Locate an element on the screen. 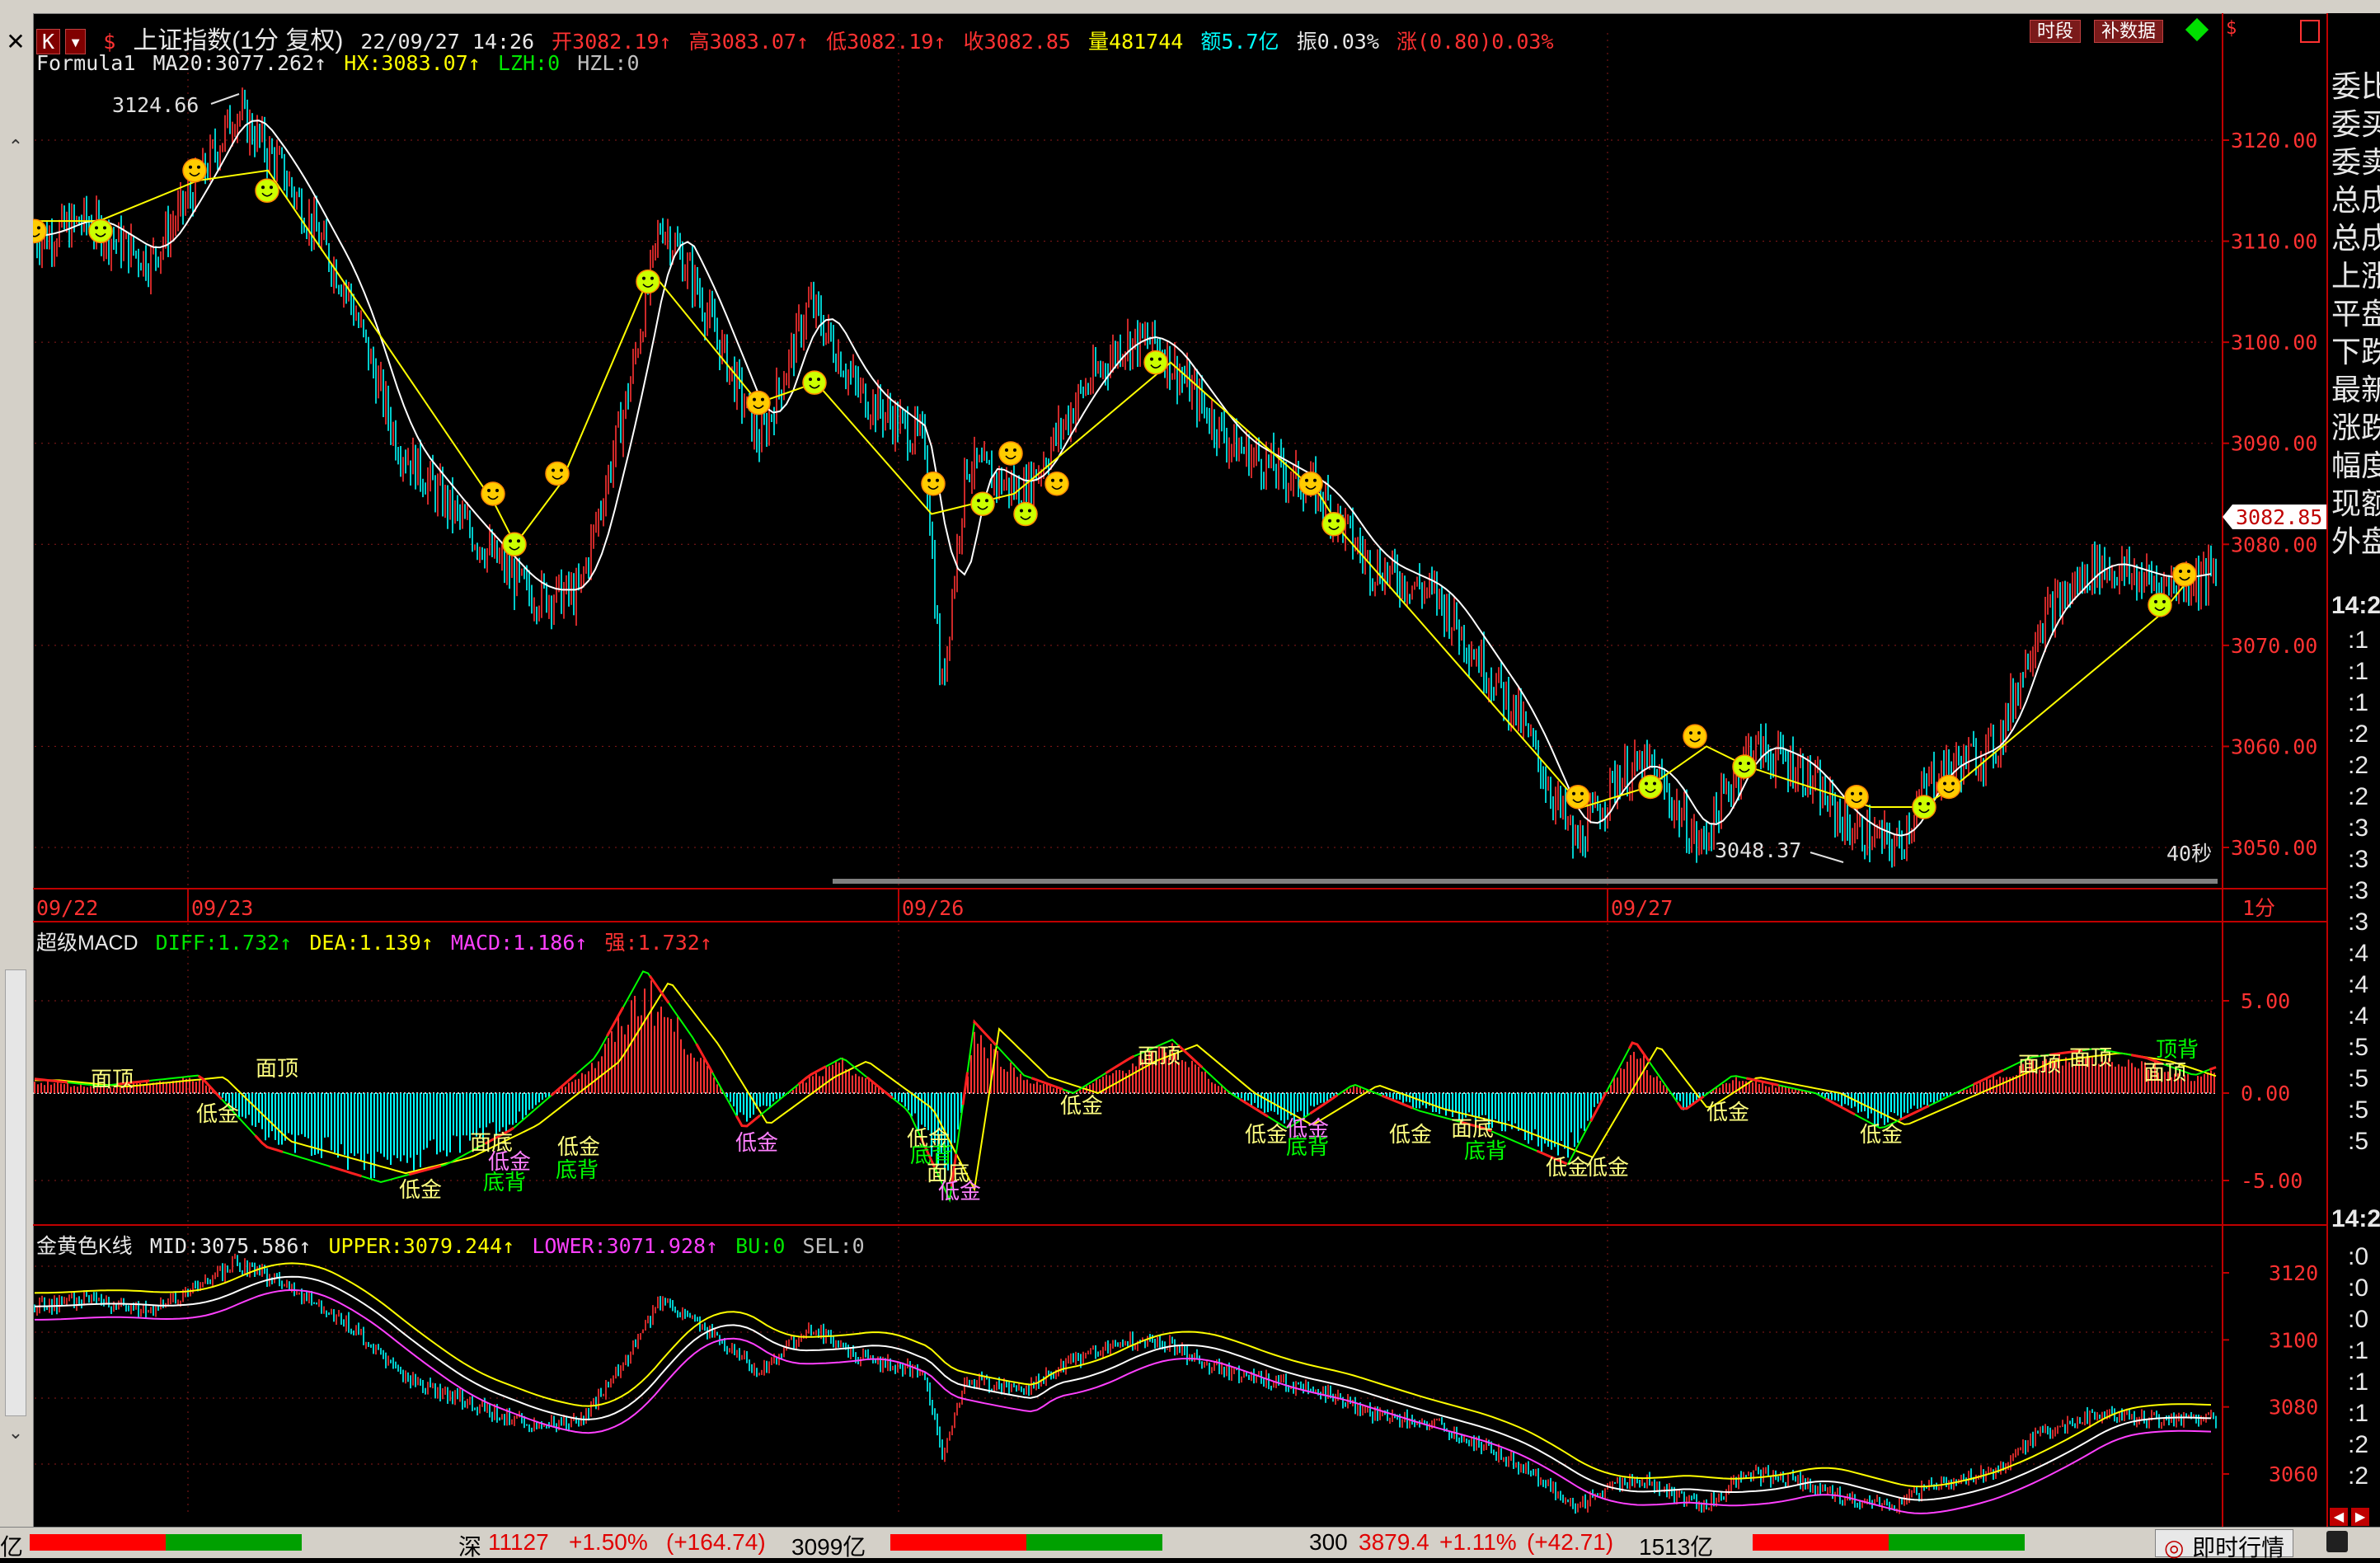 This screenshot has width=2380, height=1563. macd-series is located at coordinates (1125, 1086).